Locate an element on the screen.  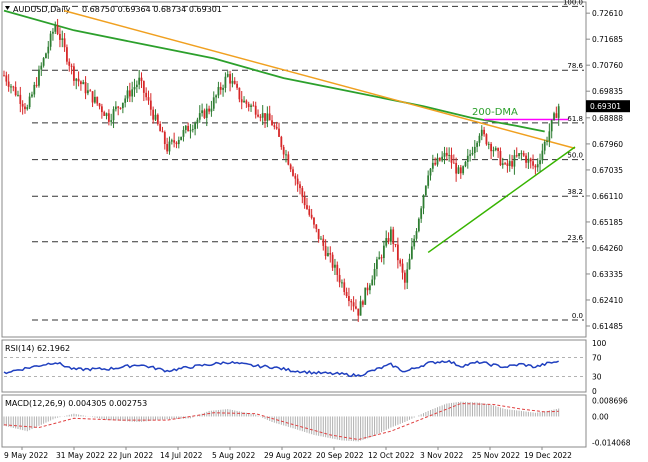
macd-tick-label: 0.00 is located at coordinates (600, 416).